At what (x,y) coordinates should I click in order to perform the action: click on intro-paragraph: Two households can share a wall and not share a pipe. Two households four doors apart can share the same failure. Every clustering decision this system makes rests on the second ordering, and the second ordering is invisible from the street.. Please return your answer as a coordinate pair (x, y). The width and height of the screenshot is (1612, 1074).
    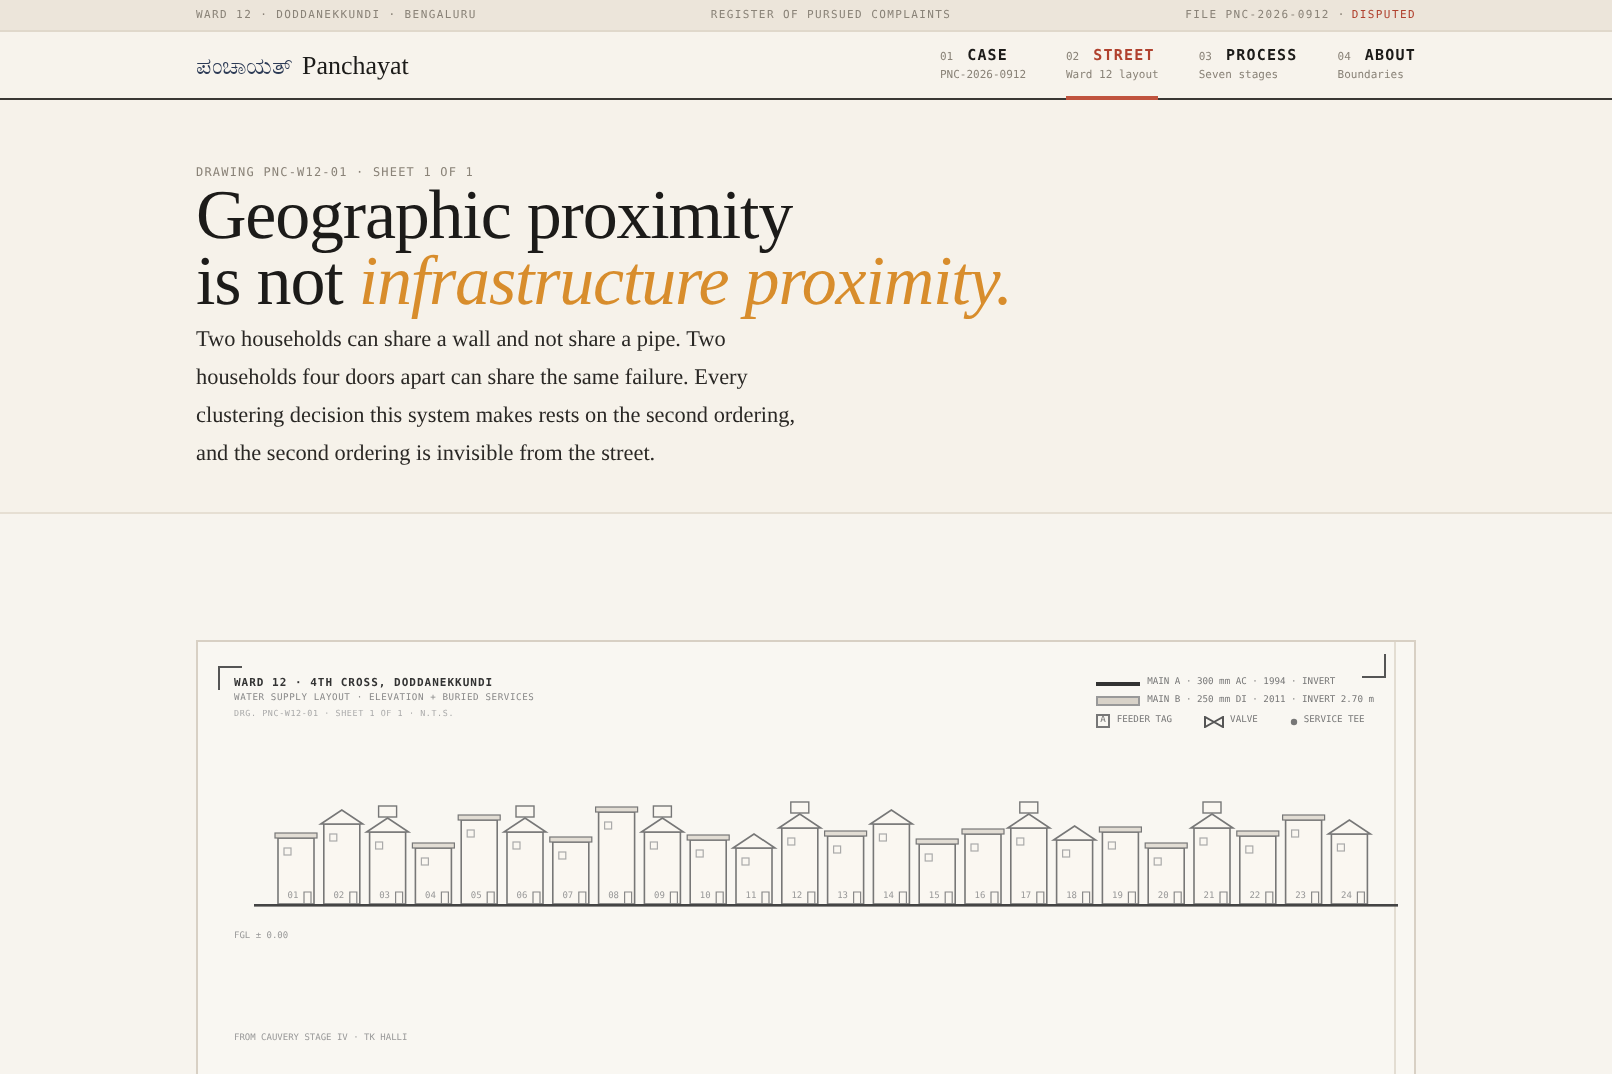
    Looking at the image, I should click on (496, 398).